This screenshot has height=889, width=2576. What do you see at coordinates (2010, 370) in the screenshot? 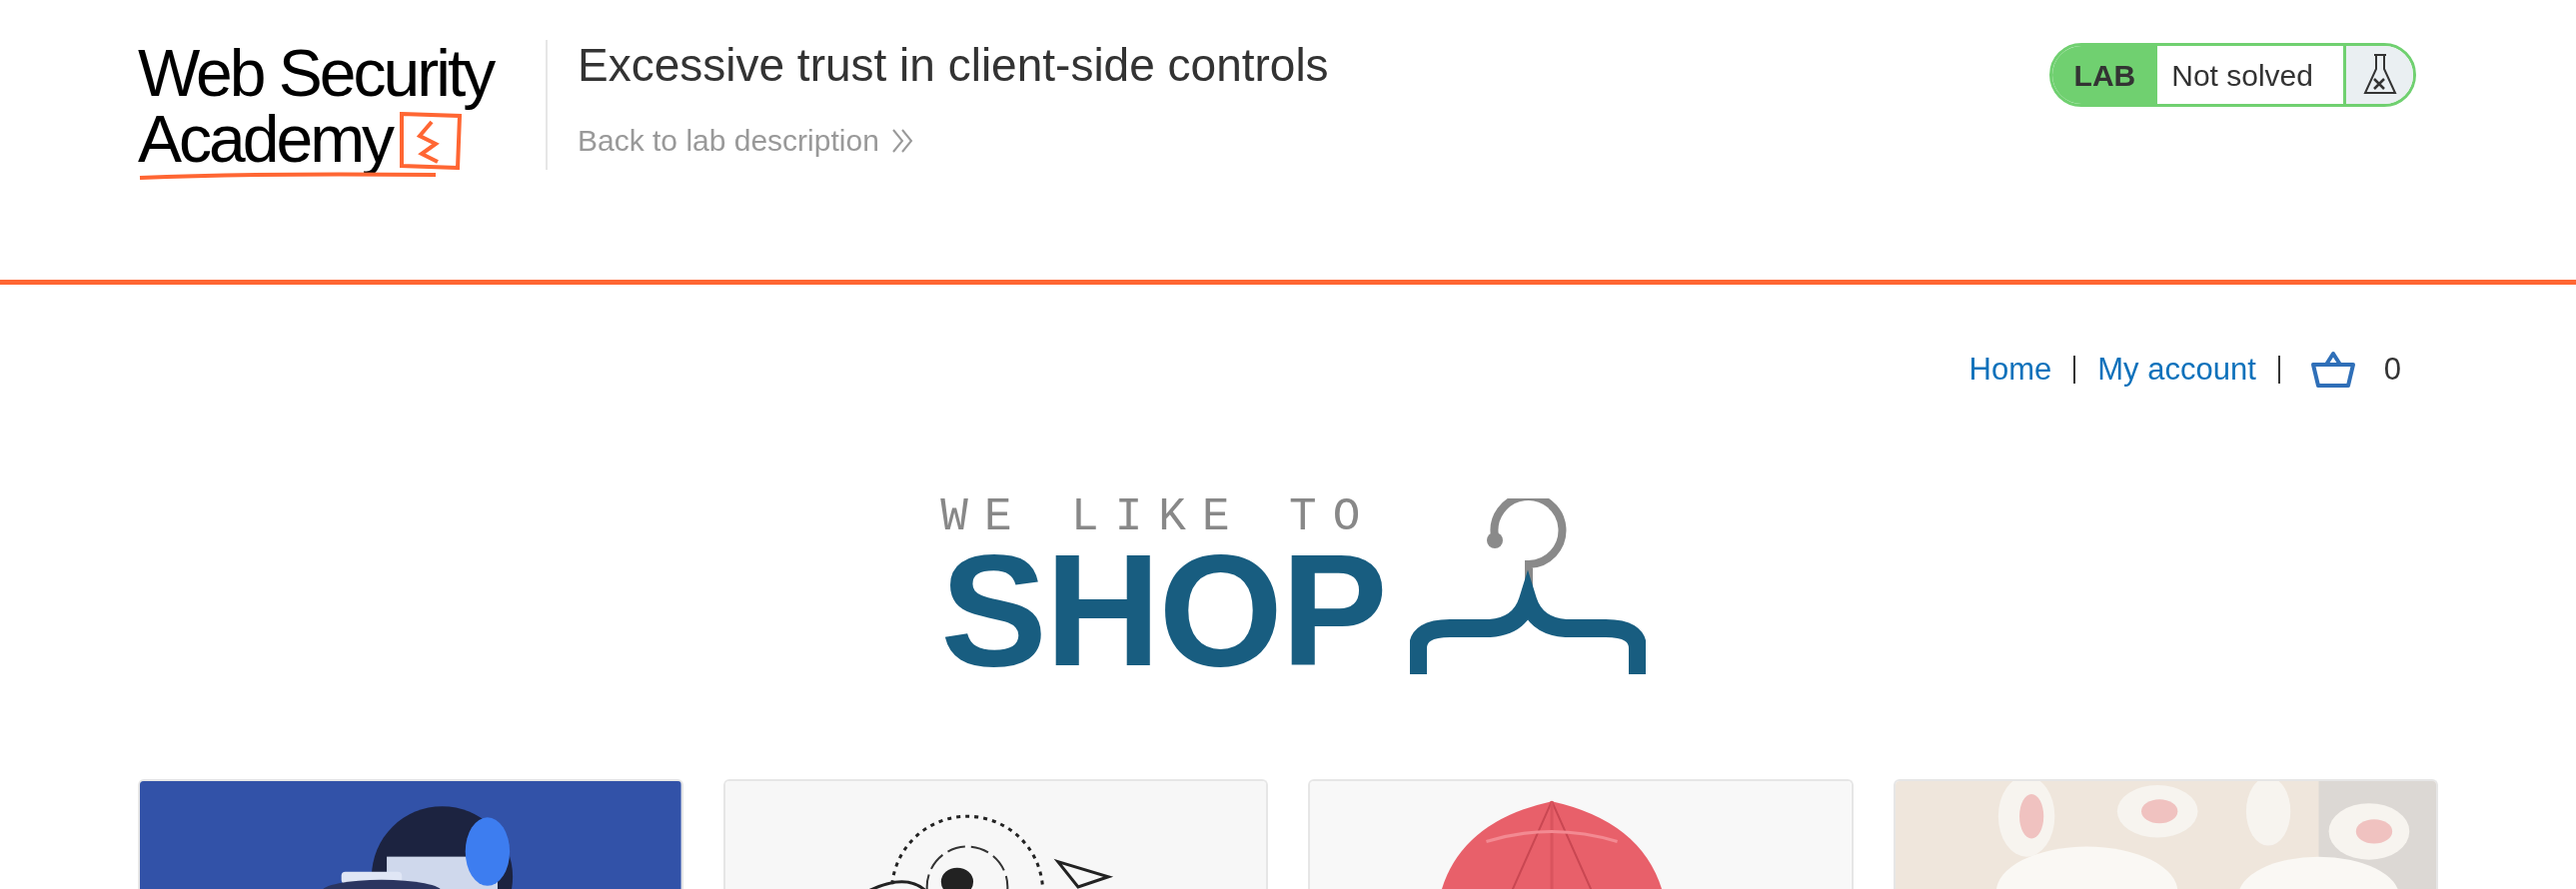
I see `nav-link: Home` at bounding box center [2010, 370].